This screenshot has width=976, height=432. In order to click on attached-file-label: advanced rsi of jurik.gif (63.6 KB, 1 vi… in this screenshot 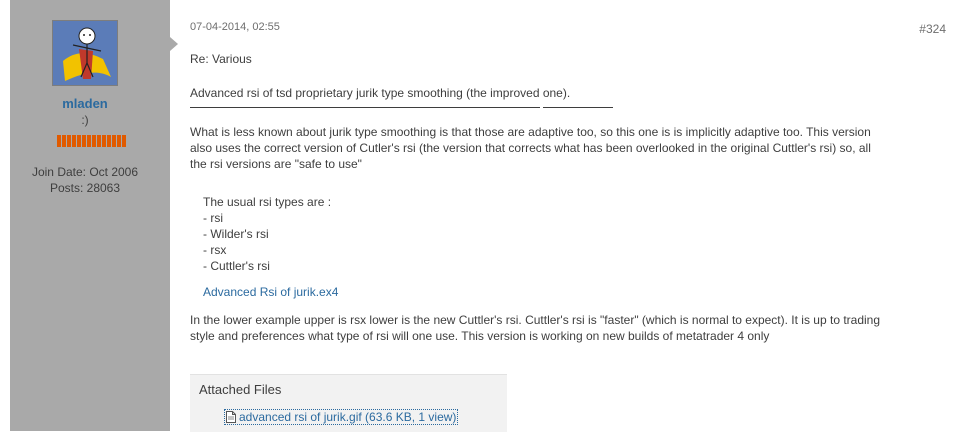, I will do `click(348, 417)`.